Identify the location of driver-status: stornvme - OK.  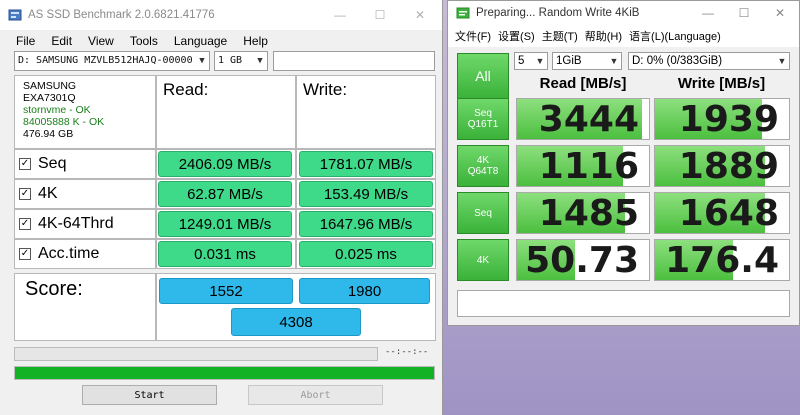
(57, 110).